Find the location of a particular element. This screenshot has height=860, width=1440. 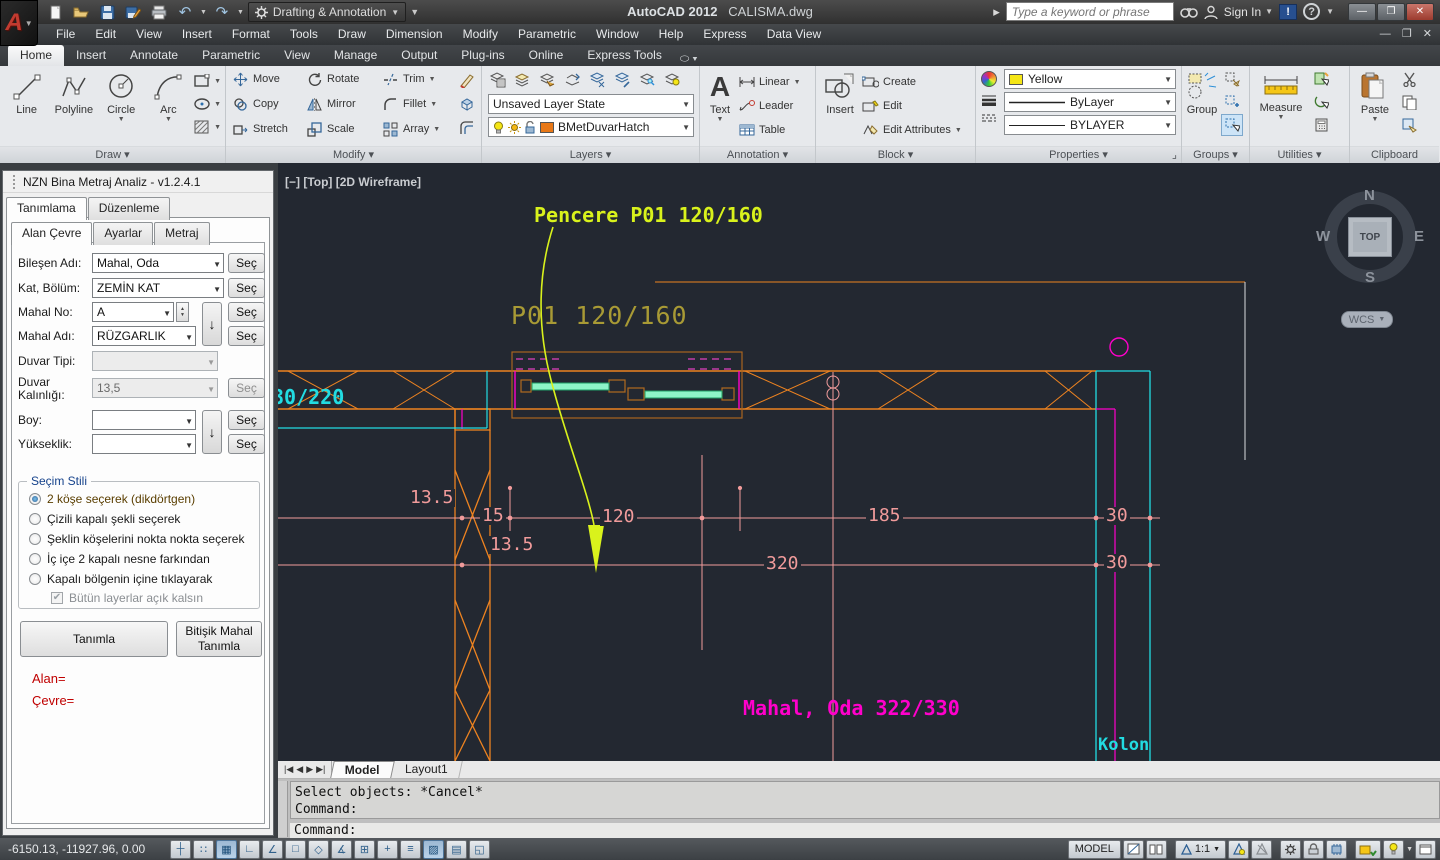

menu-window: Window is located at coordinates (617, 34).